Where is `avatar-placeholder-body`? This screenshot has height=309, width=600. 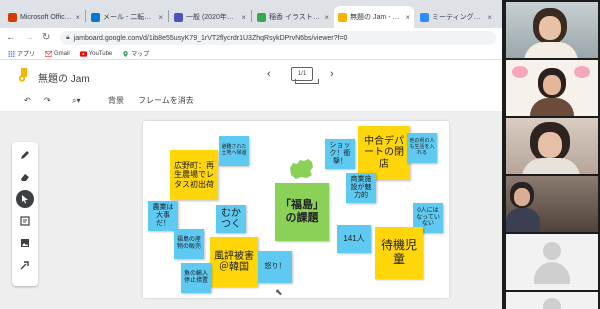 avatar-placeholder-body is located at coordinates (552, 273).